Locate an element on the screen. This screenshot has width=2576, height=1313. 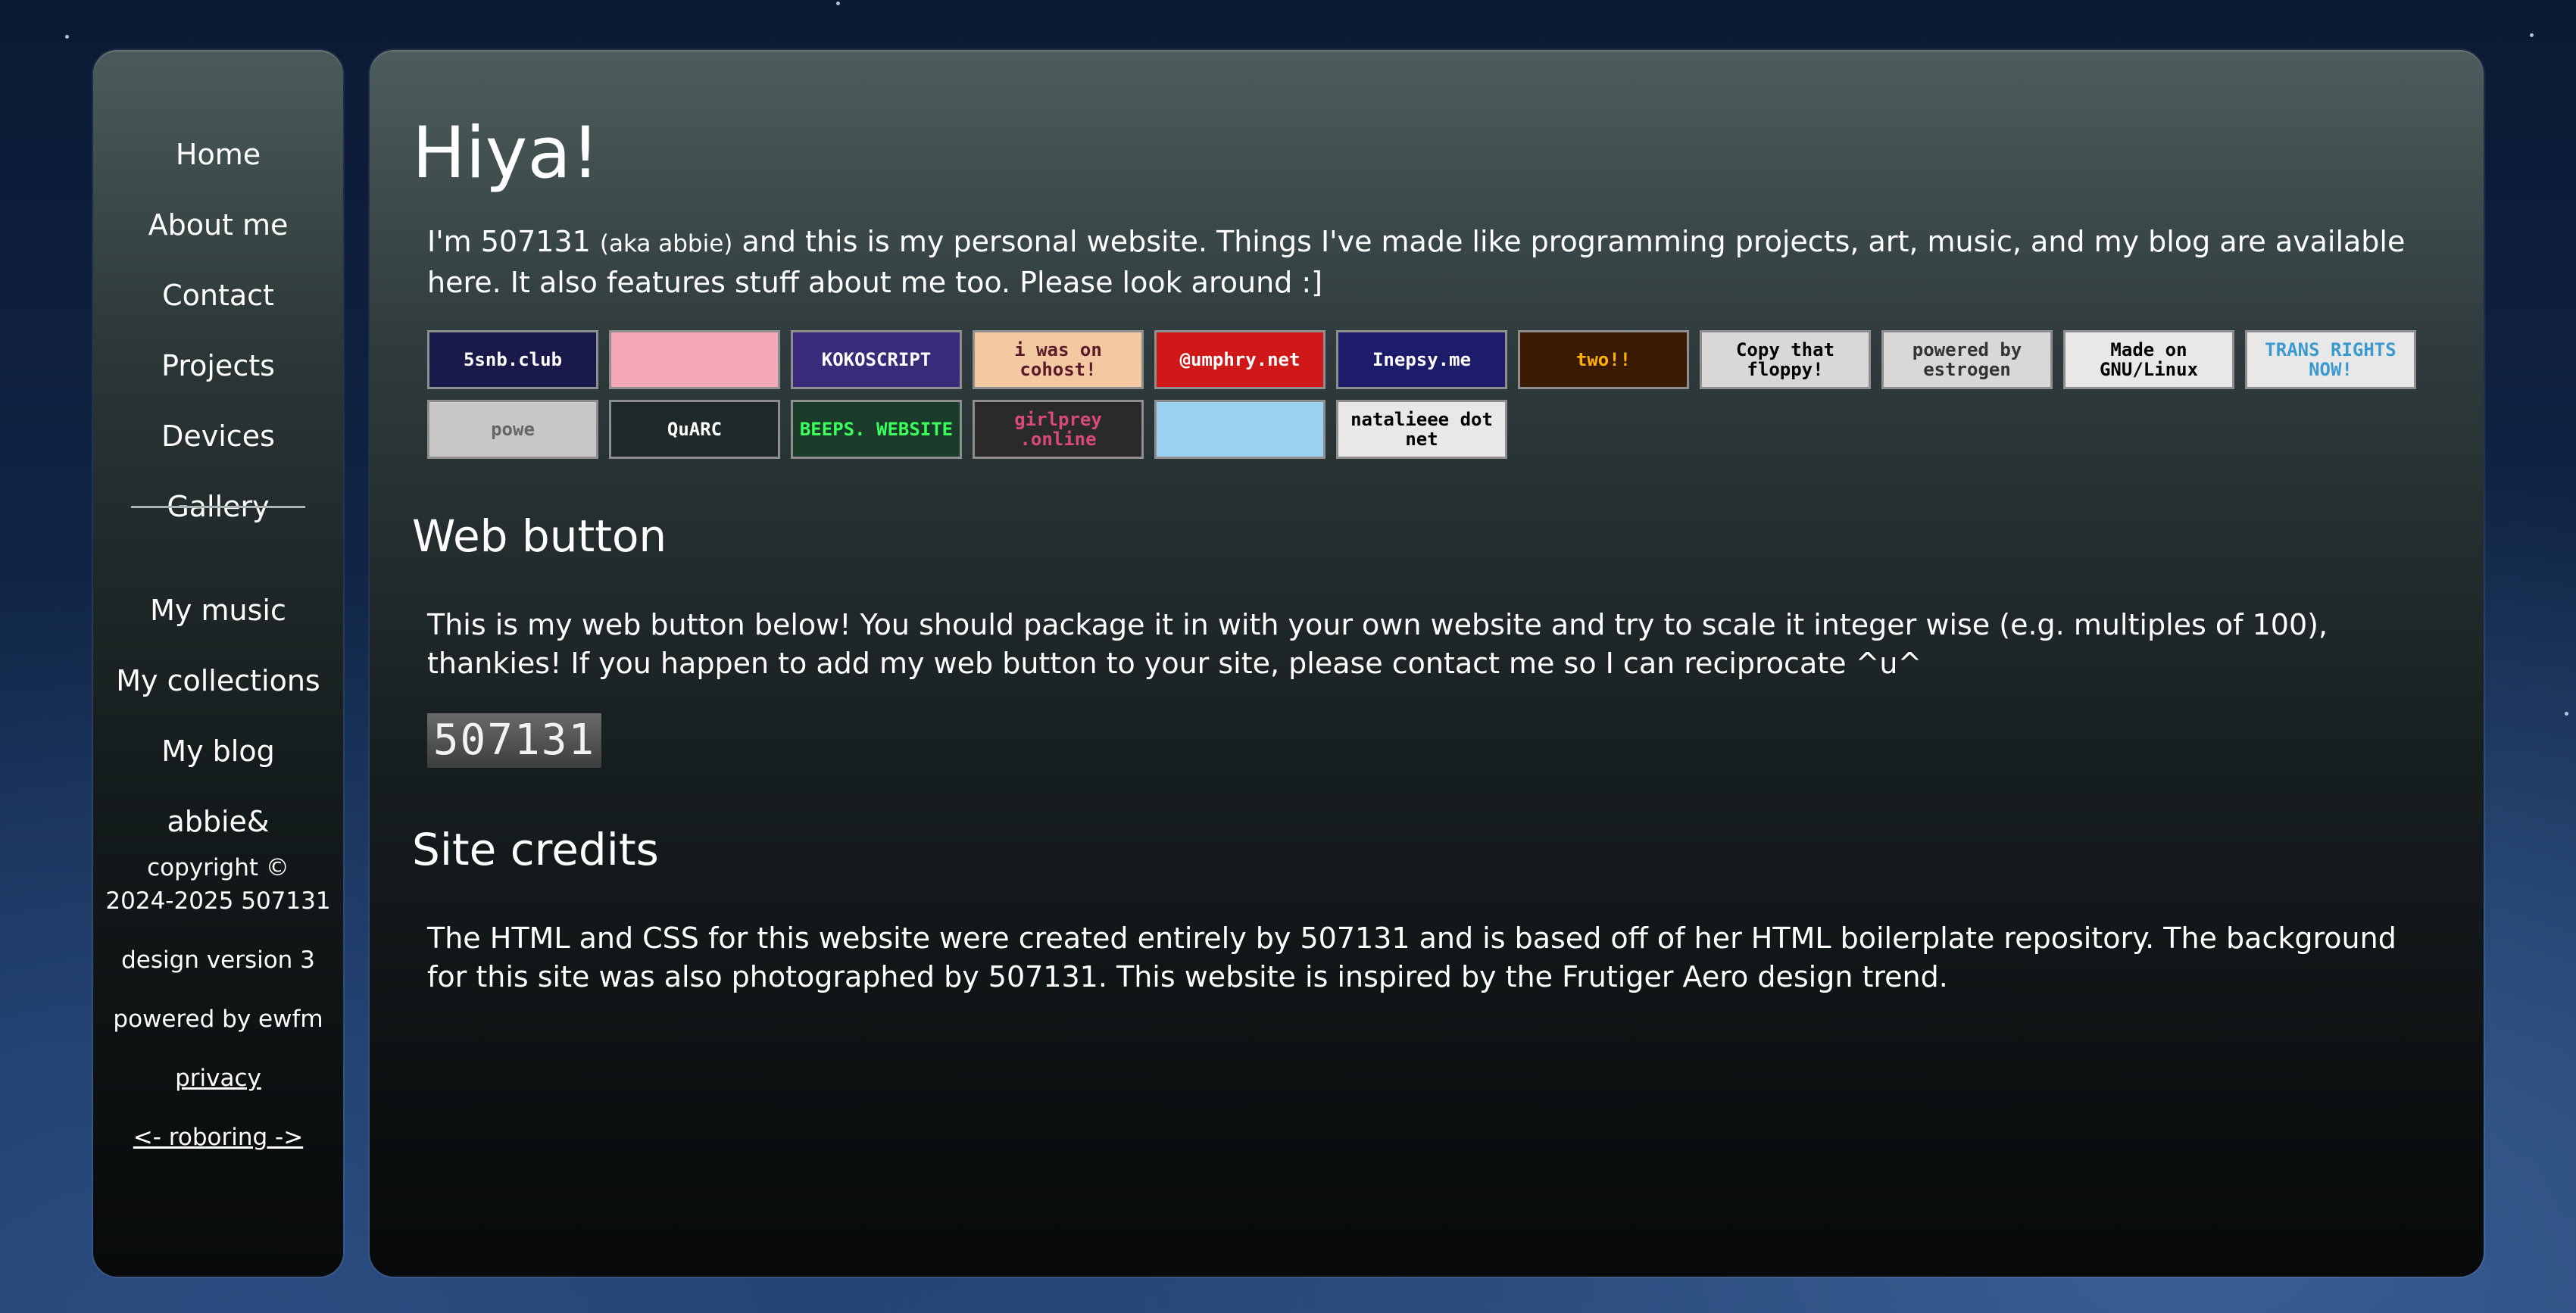
badge-copy-floppy: Copy that floppy! is located at coordinates (1786, 359).